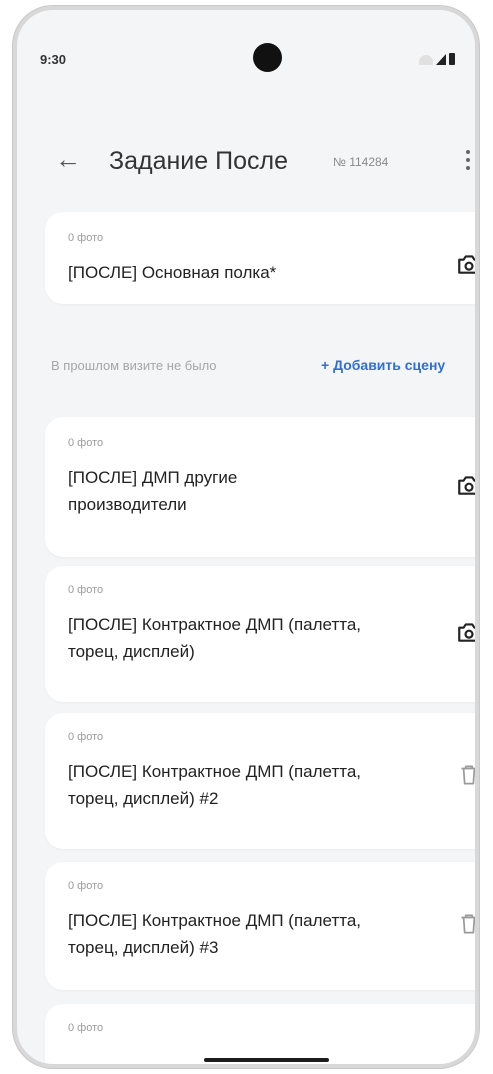 The height and width of the screenshot is (1074, 493). What do you see at coordinates (267, 57) in the screenshot?
I see `front-camera` at bounding box center [267, 57].